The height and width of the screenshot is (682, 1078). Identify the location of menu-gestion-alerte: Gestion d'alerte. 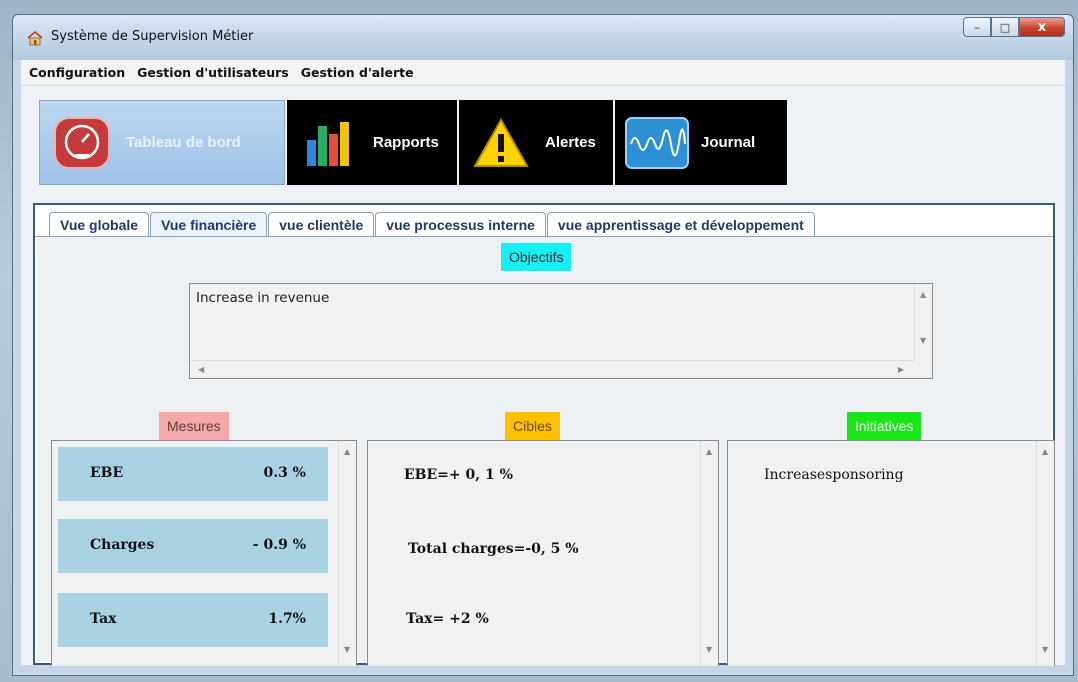
(357, 72).